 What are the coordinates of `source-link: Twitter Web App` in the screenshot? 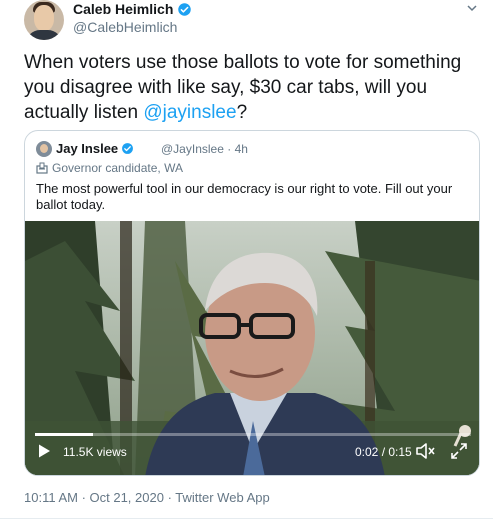 It's located at (222, 497).